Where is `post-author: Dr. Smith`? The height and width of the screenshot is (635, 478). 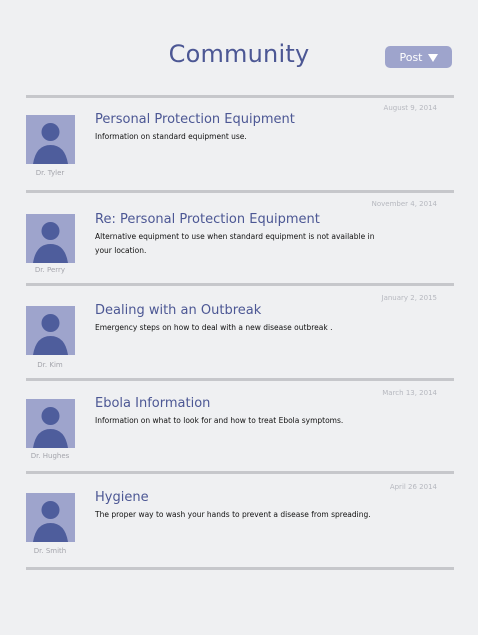
post-author: Dr. Smith is located at coordinates (50, 551).